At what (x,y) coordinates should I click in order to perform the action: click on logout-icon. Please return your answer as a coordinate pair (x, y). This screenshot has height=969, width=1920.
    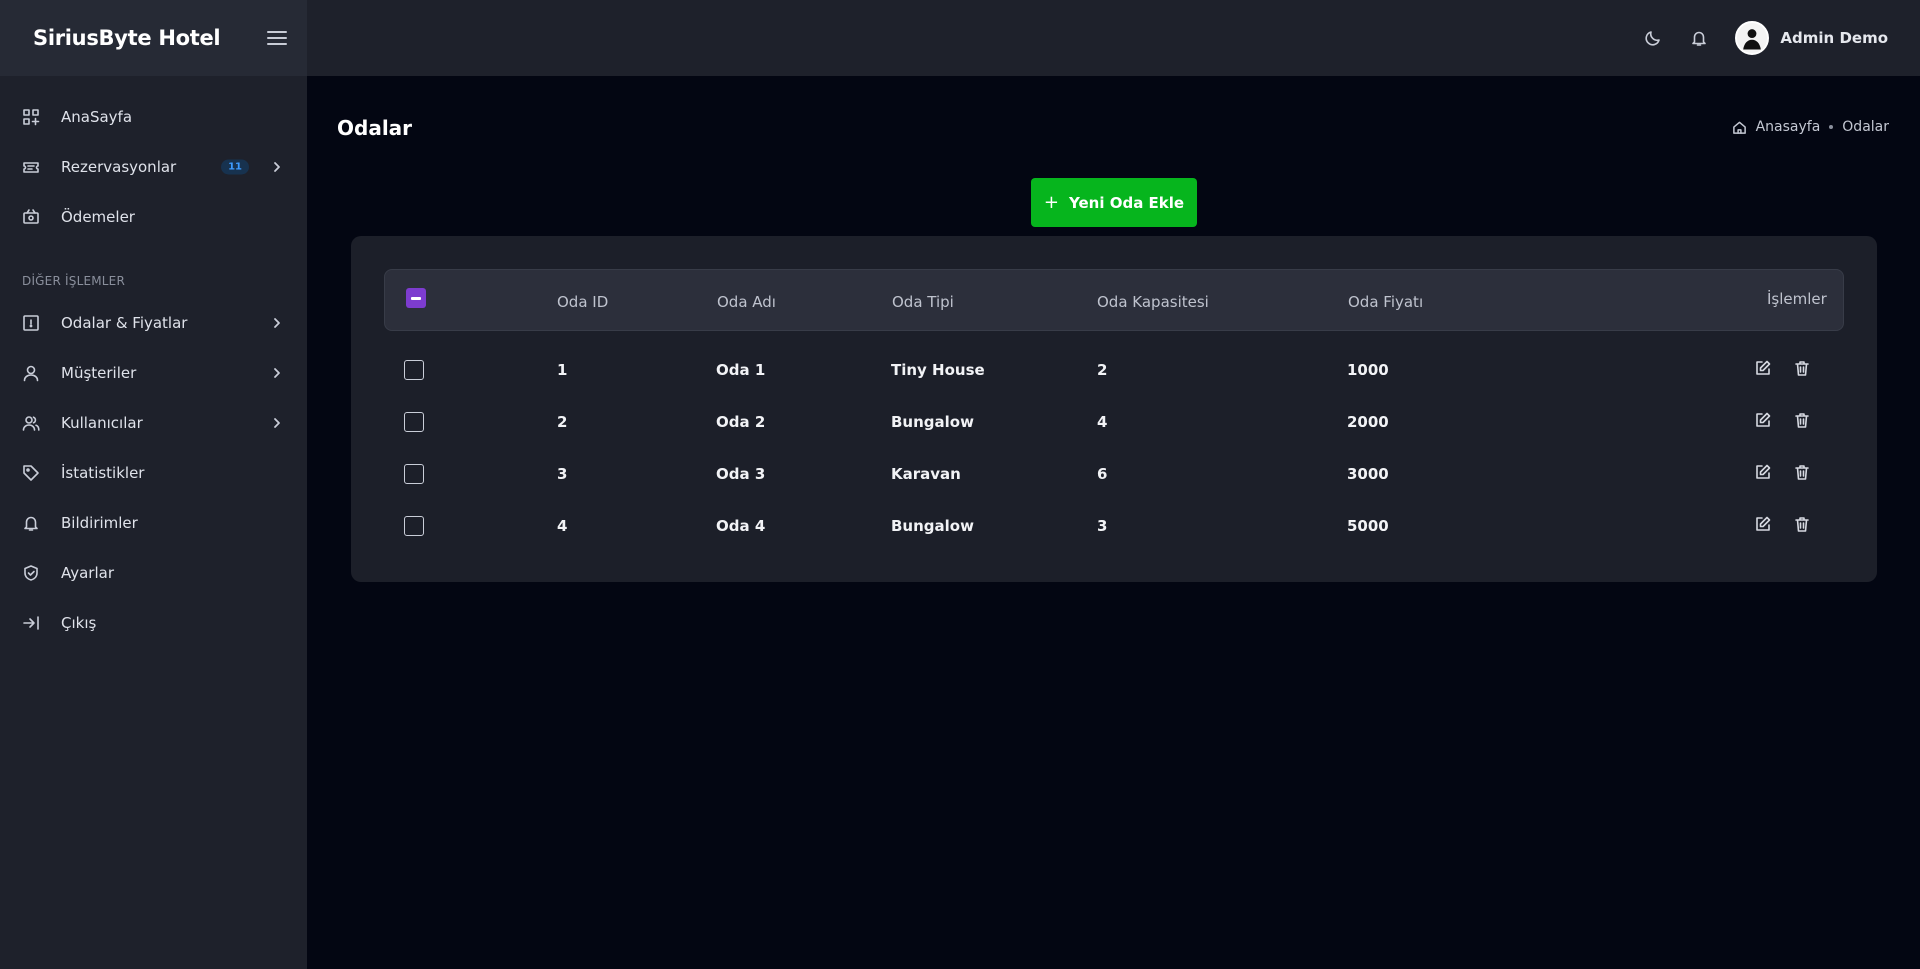
    Looking at the image, I should click on (31, 623).